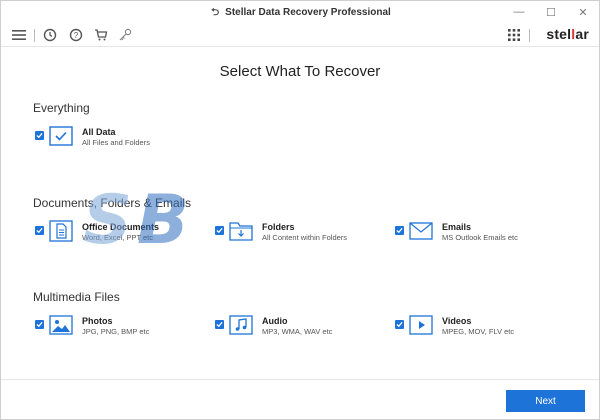  I want to click on brand-logo: stellar, so click(567, 34).